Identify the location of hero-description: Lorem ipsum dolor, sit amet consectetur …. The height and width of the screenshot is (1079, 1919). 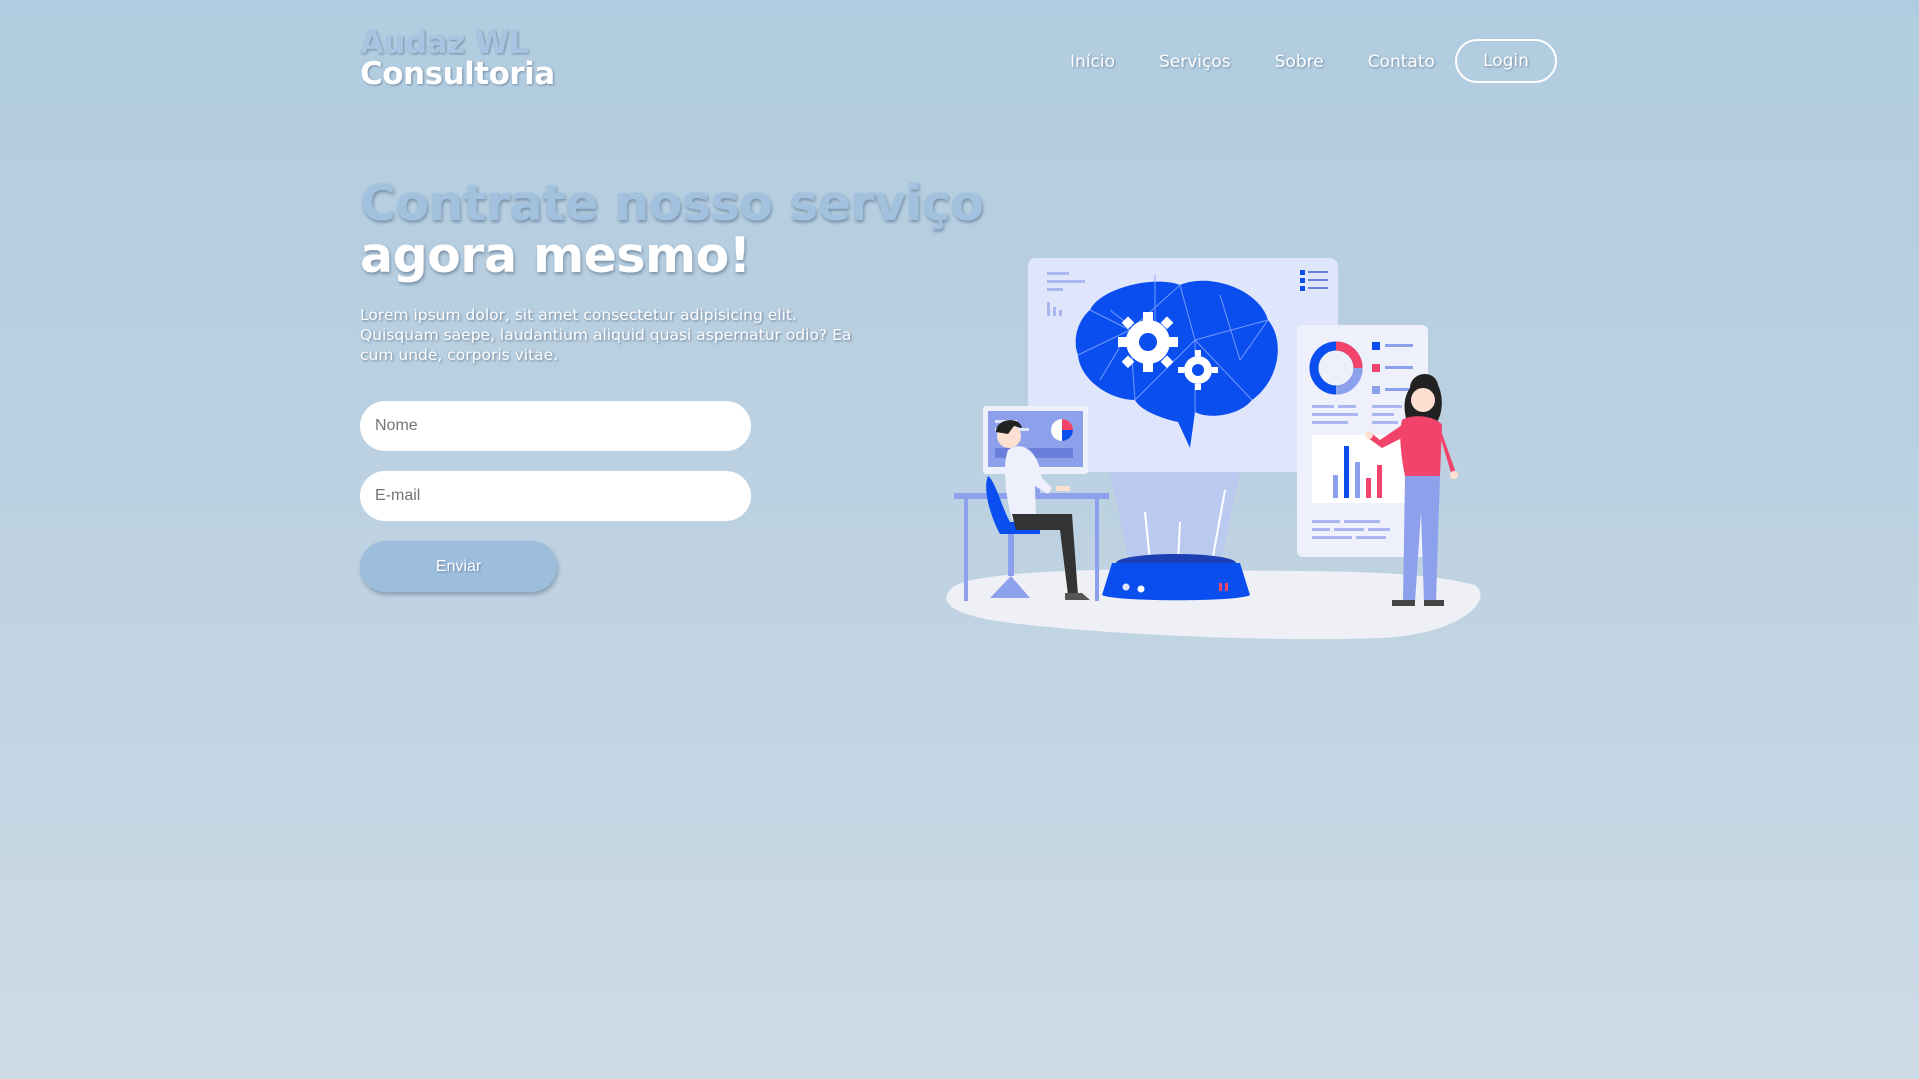
(606, 335).